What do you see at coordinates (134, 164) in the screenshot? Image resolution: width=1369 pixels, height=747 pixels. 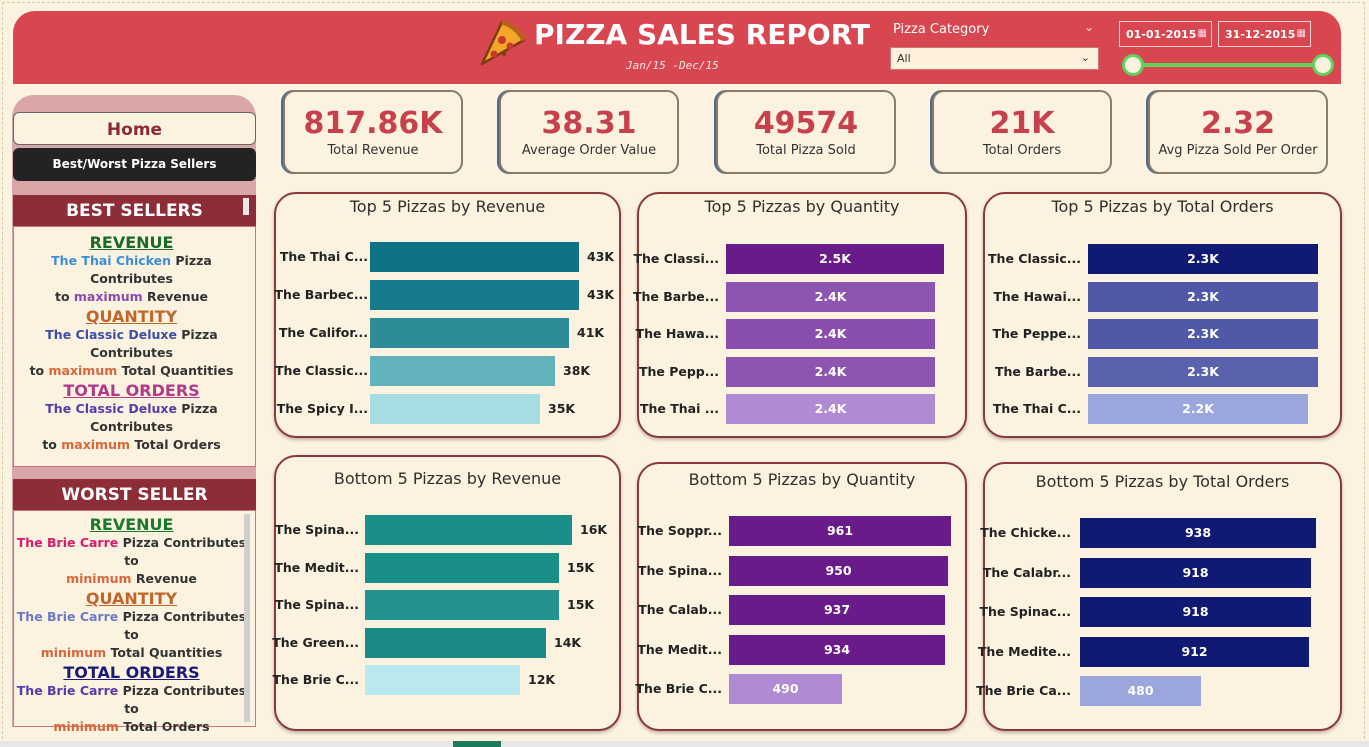 I see `best-worst-sellers-button: Best/Worst Pizza Sellers` at bounding box center [134, 164].